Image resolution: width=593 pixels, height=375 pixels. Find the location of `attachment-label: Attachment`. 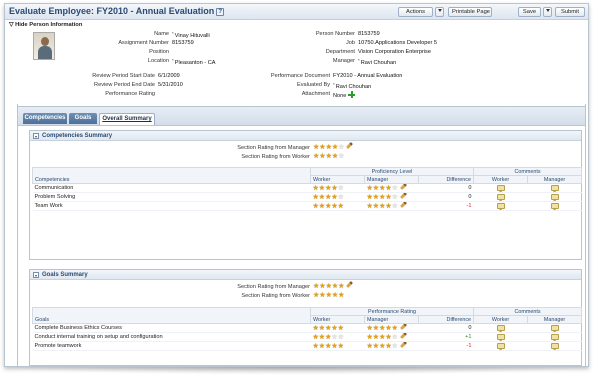

attachment-label: Attachment is located at coordinates (315, 94).